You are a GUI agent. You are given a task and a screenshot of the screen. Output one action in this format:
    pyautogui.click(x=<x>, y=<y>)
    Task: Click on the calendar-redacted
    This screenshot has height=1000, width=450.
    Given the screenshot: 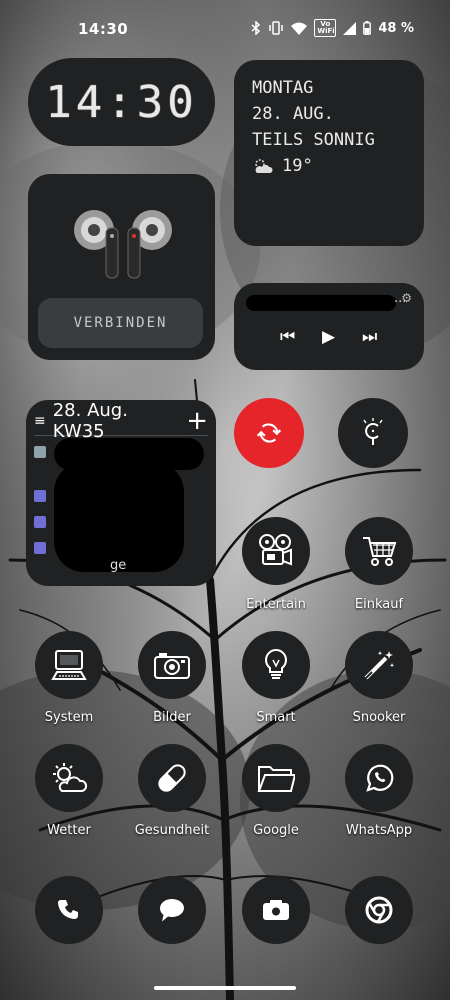 What is the action you would take?
    pyautogui.click(x=119, y=517)
    